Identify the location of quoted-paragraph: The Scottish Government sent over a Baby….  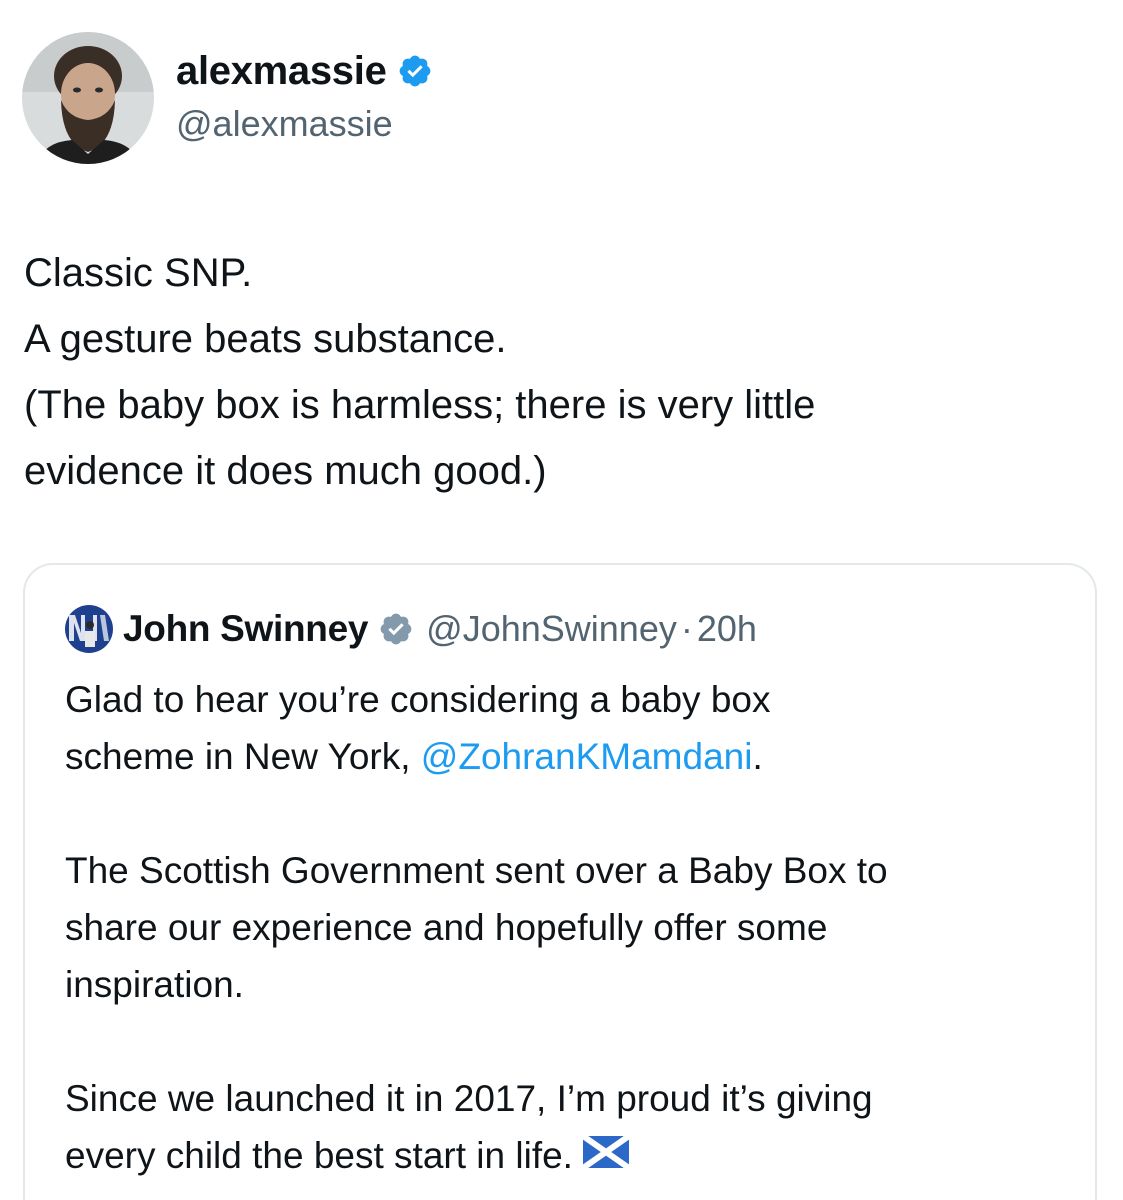
(570, 927).